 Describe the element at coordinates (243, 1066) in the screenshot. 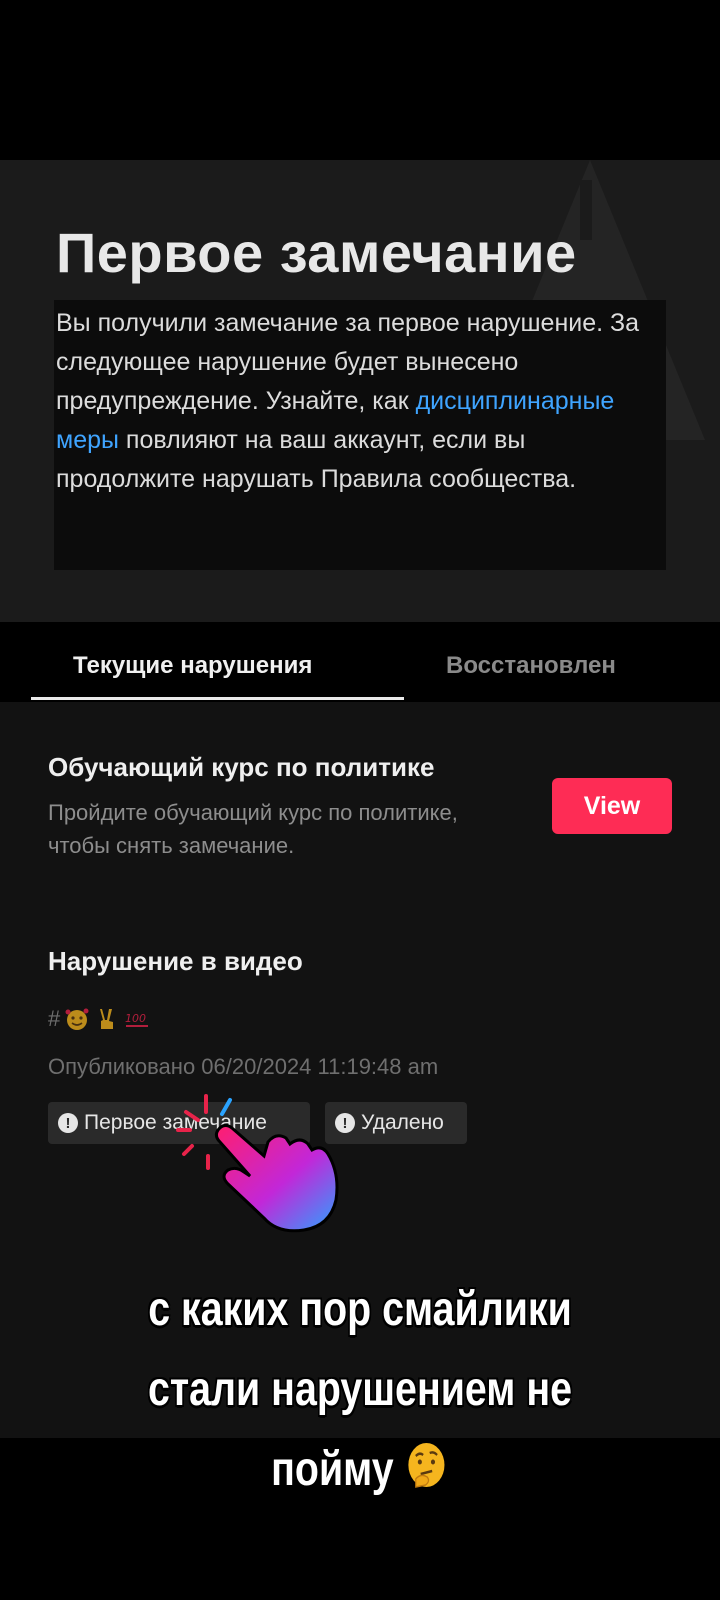

I see `published-timestamp: Опубликовано 06/20/2024 11:19:48 am` at that location.